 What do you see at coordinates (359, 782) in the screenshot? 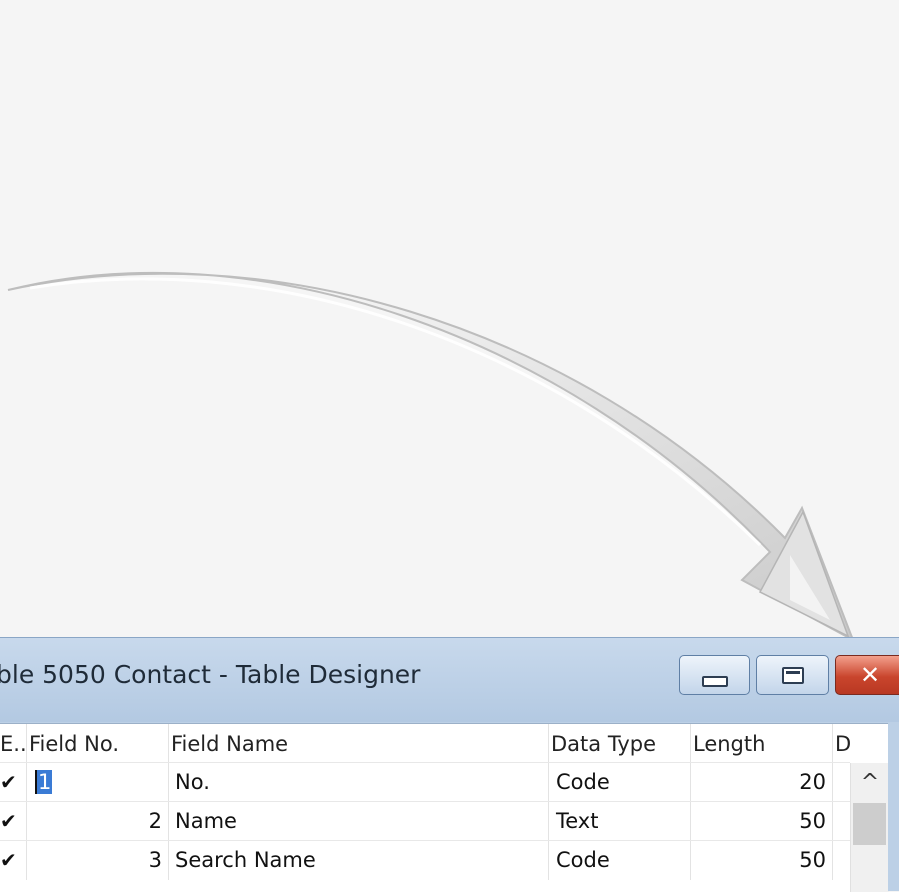
I see `field-name-cell: No.` at bounding box center [359, 782].